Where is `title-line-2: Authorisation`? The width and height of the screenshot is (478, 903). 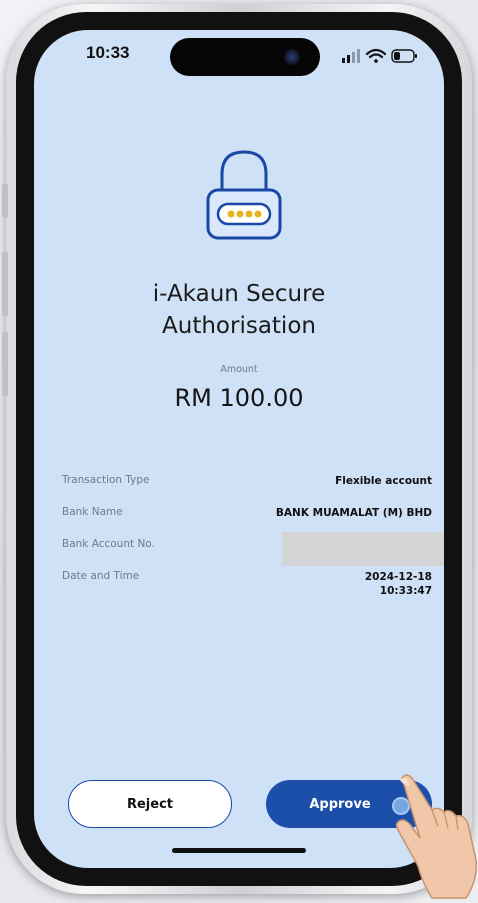 title-line-2: Authorisation is located at coordinates (239, 326).